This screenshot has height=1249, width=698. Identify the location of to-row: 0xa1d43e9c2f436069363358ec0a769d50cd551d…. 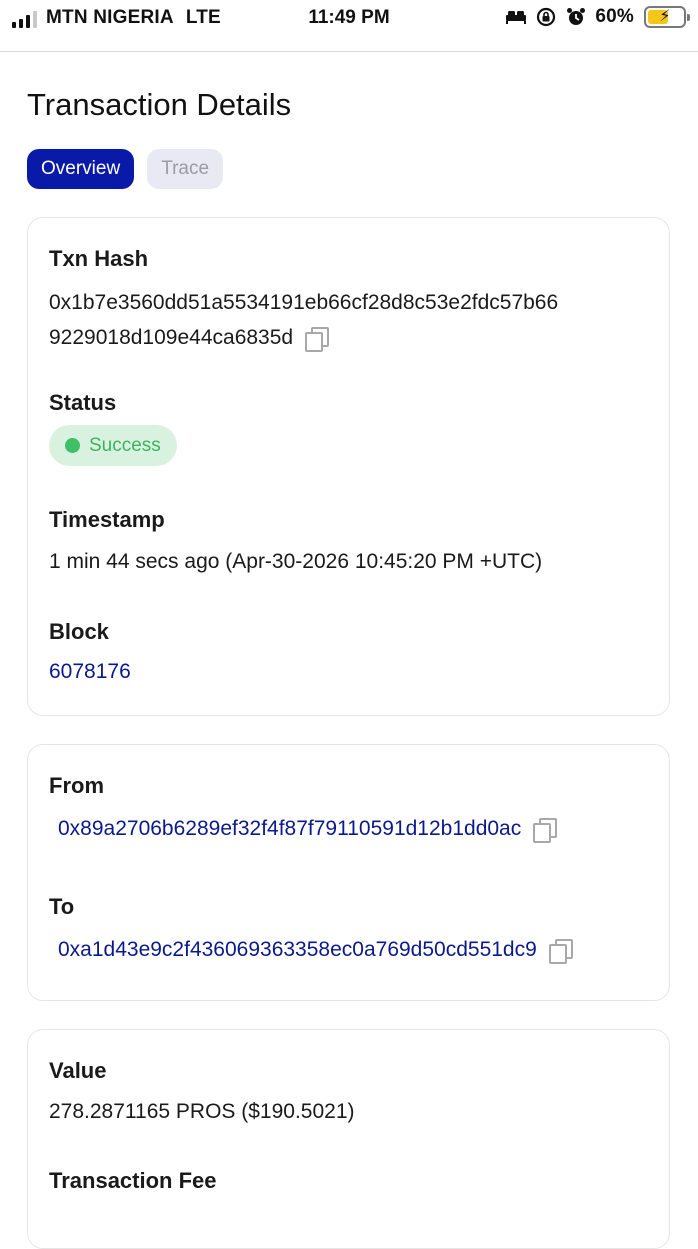
(315, 951).